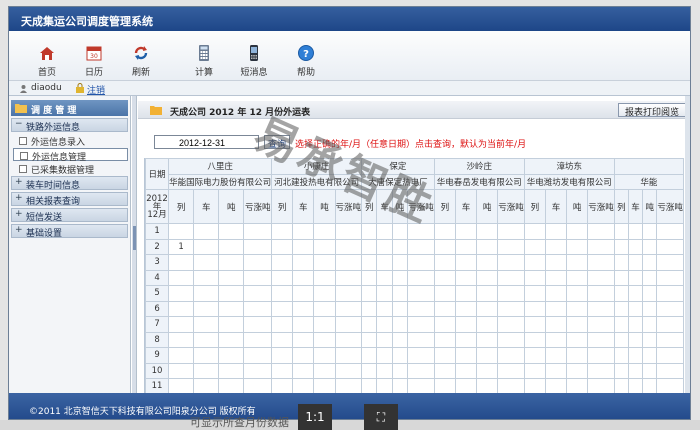 The height and width of the screenshot is (430, 700). What do you see at coordinates (414, 262) in the screenshot?
I see `table-row: 3` at bounding box center [414, 262].